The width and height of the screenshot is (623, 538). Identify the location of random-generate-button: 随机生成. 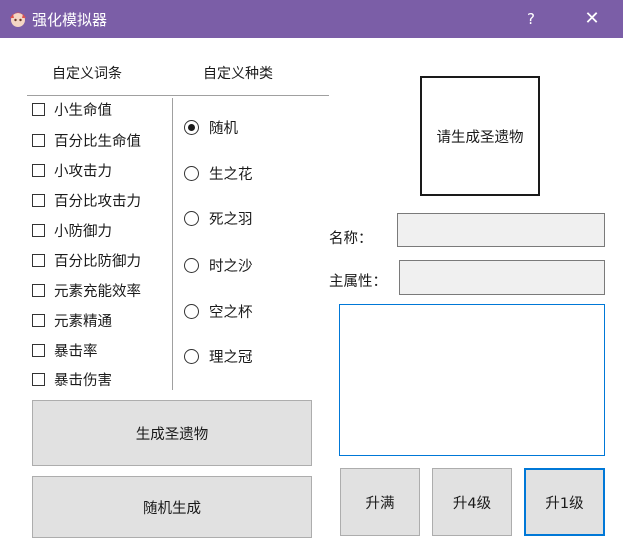
(172, 507).